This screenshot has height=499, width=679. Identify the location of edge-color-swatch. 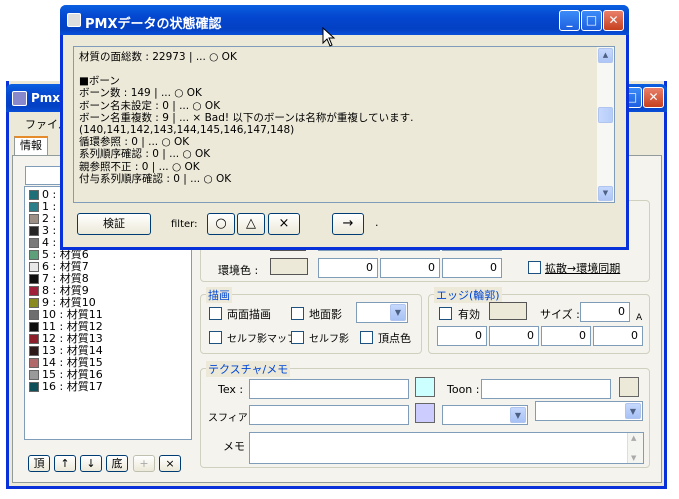
(508, 311).